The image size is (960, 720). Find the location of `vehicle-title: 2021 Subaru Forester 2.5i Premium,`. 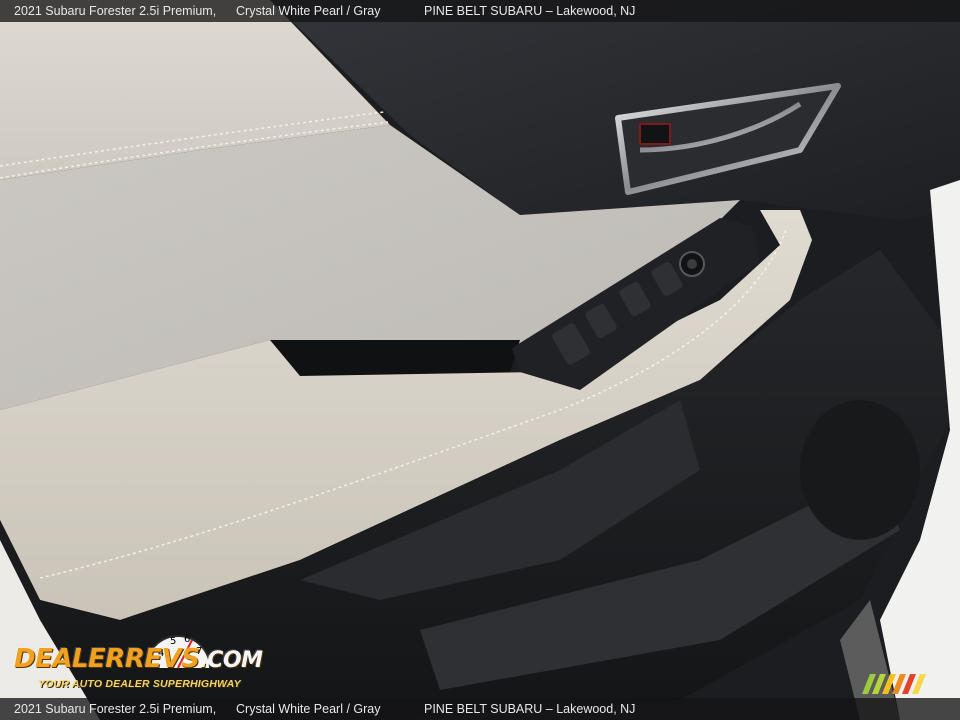

vehicle-title: 2021 Subaru Forester 2.5i Premium, is located at coordinates (115, 11).